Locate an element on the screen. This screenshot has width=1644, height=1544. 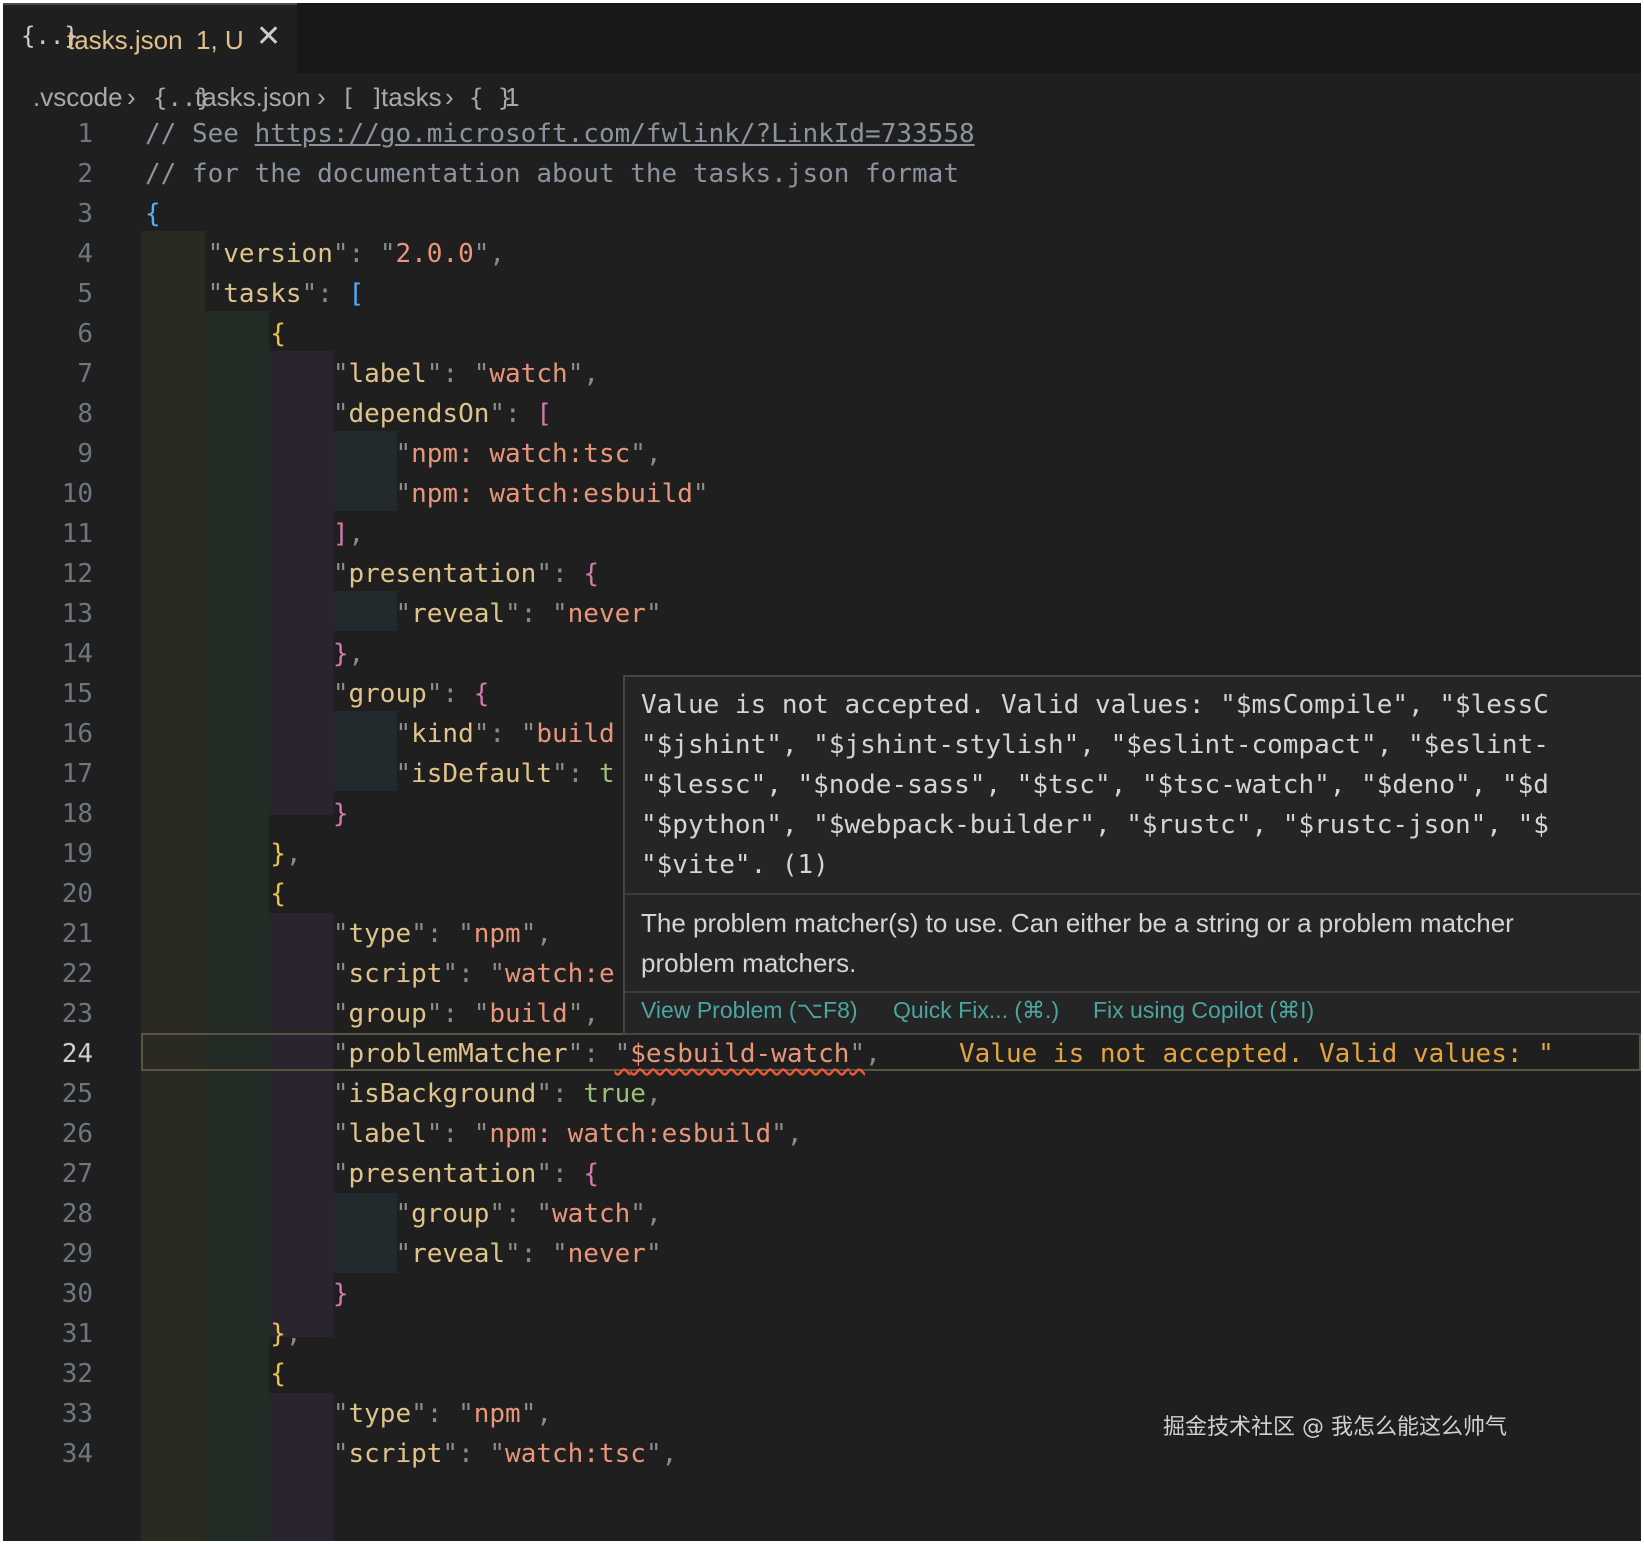
code-line-24: "problemMatcher": "$esbuild-watch", is located at coordinates (513, 1054).